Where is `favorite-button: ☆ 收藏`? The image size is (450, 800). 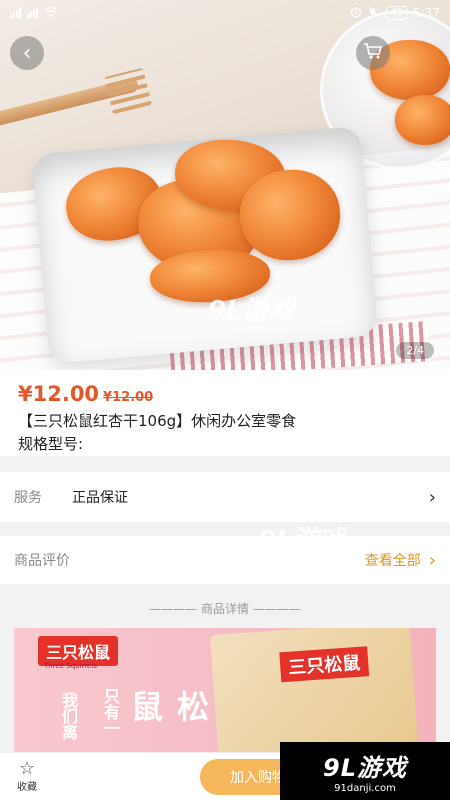 favorite-button: ☆ 收藏 is located at coordinates (27, 776).